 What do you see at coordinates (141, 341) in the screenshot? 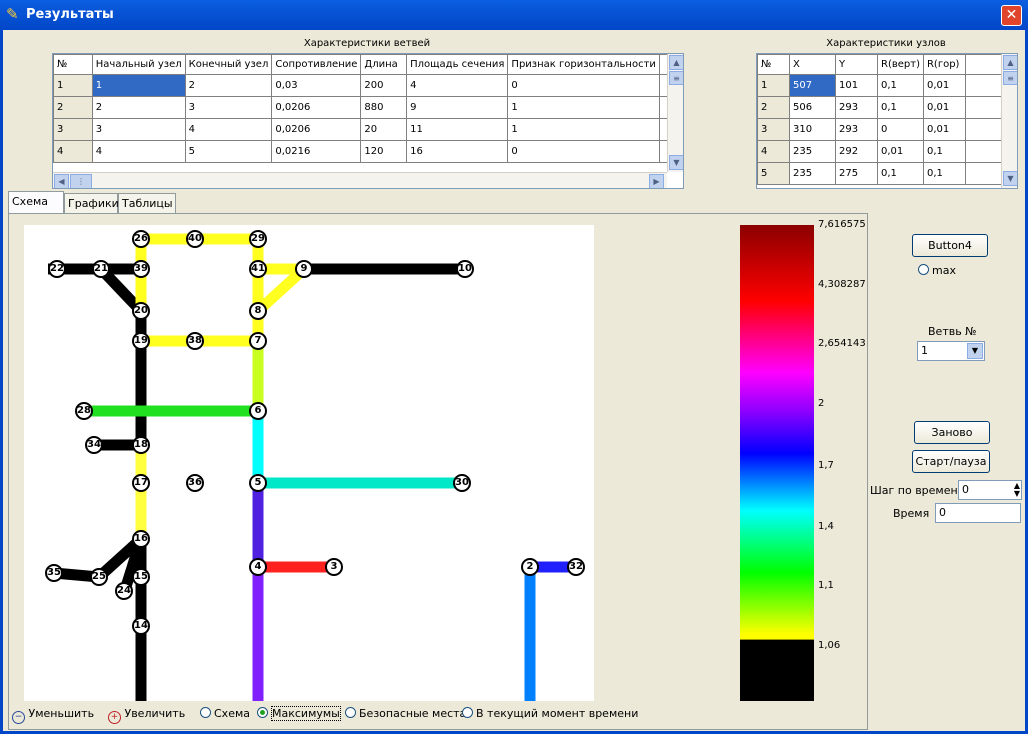
I see `scheme-node: 19` at bounding box center [141, 341].